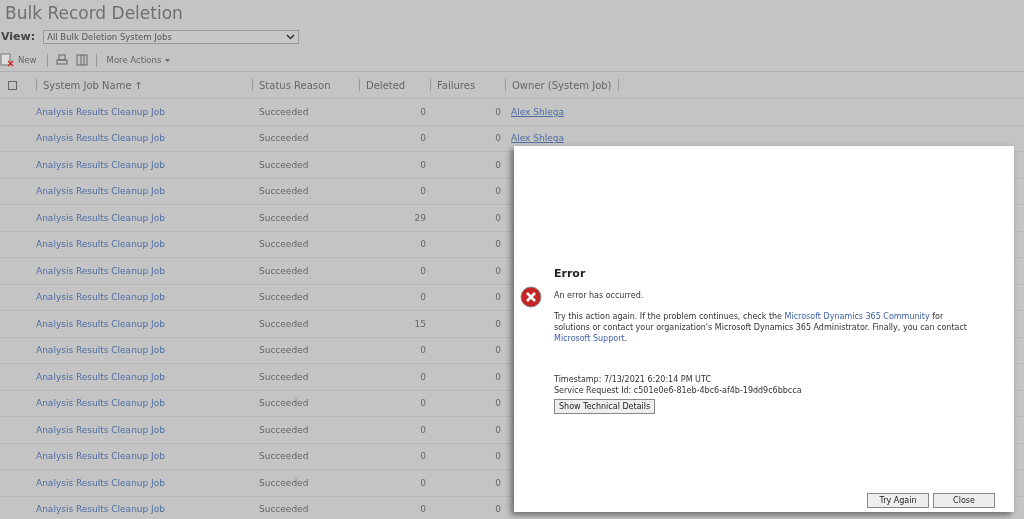 Image resolution: width=1024 pixels, height=519 pixels. What do you see at coordinates (7, 60) in the screenshot?
I see `new-record-icon` at bounding box center [7, 60].